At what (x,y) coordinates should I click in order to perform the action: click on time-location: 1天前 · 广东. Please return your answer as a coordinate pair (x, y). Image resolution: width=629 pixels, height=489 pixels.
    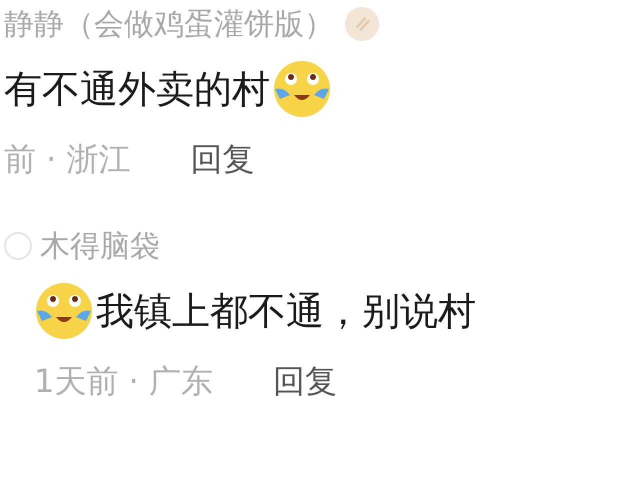
    Looking at the image, I should click on (123, 381).